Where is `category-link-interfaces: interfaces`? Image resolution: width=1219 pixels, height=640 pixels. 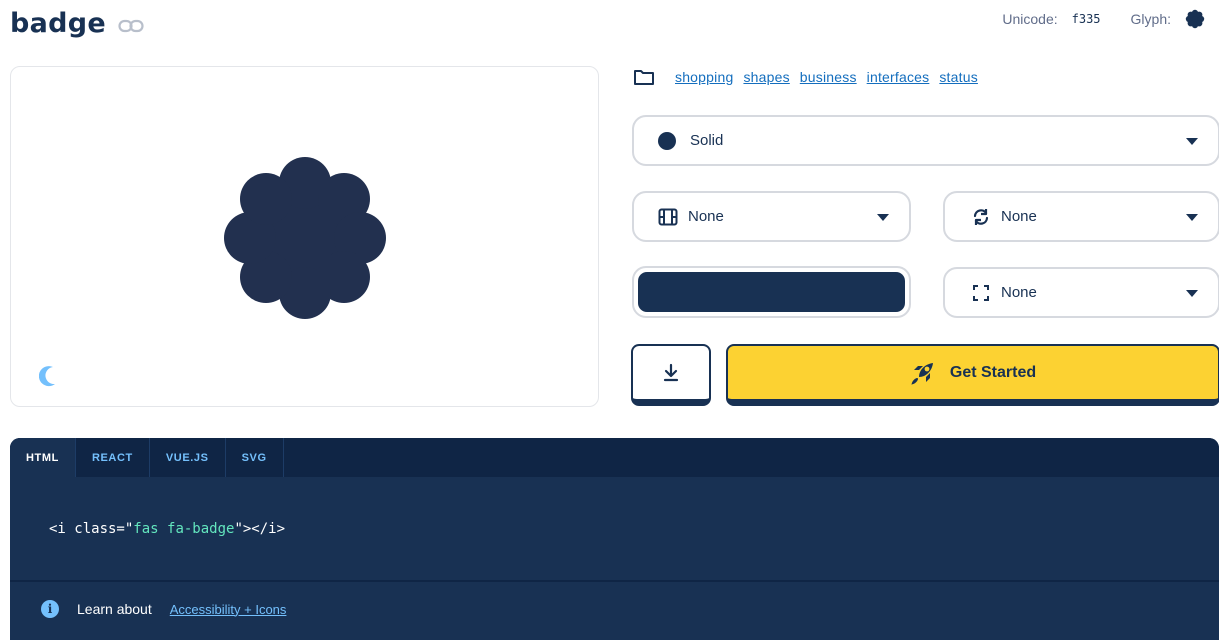 category-link-interfaces: interfaces is located at coordinates (898, 77).